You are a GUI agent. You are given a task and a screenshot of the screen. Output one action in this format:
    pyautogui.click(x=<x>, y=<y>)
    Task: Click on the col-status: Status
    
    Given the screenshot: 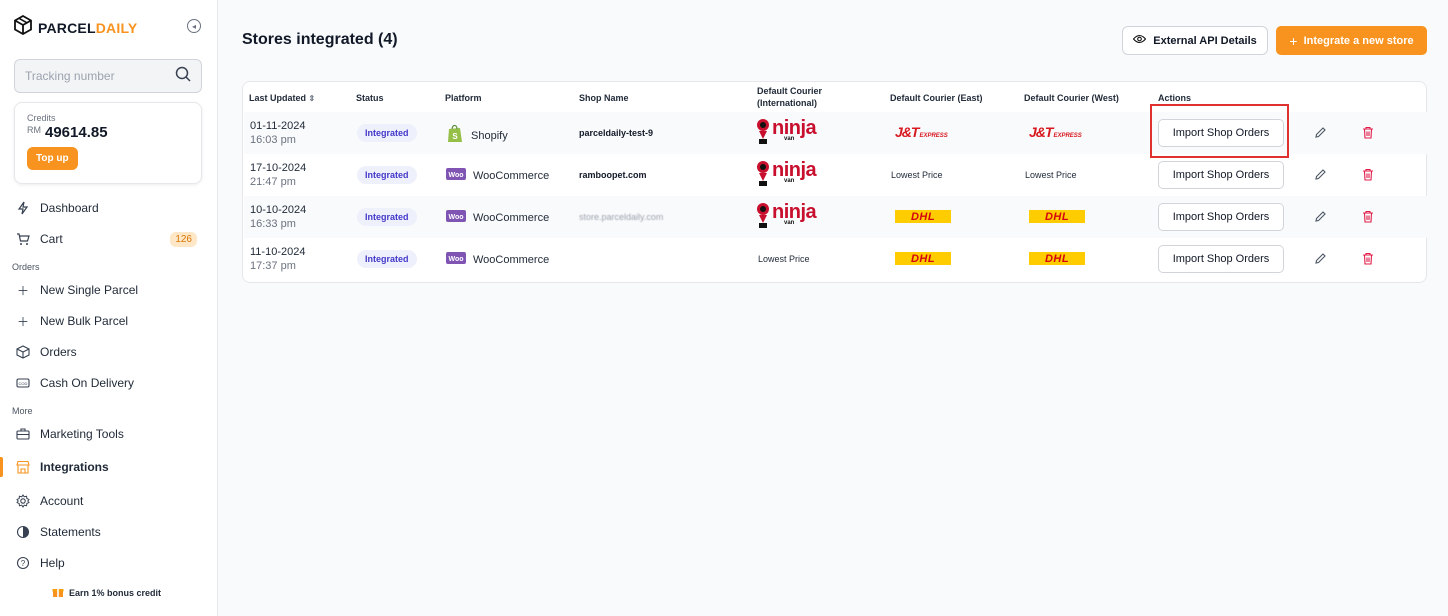 What is the action you would take?
    pyautogui.click(x=370, y=98)
    